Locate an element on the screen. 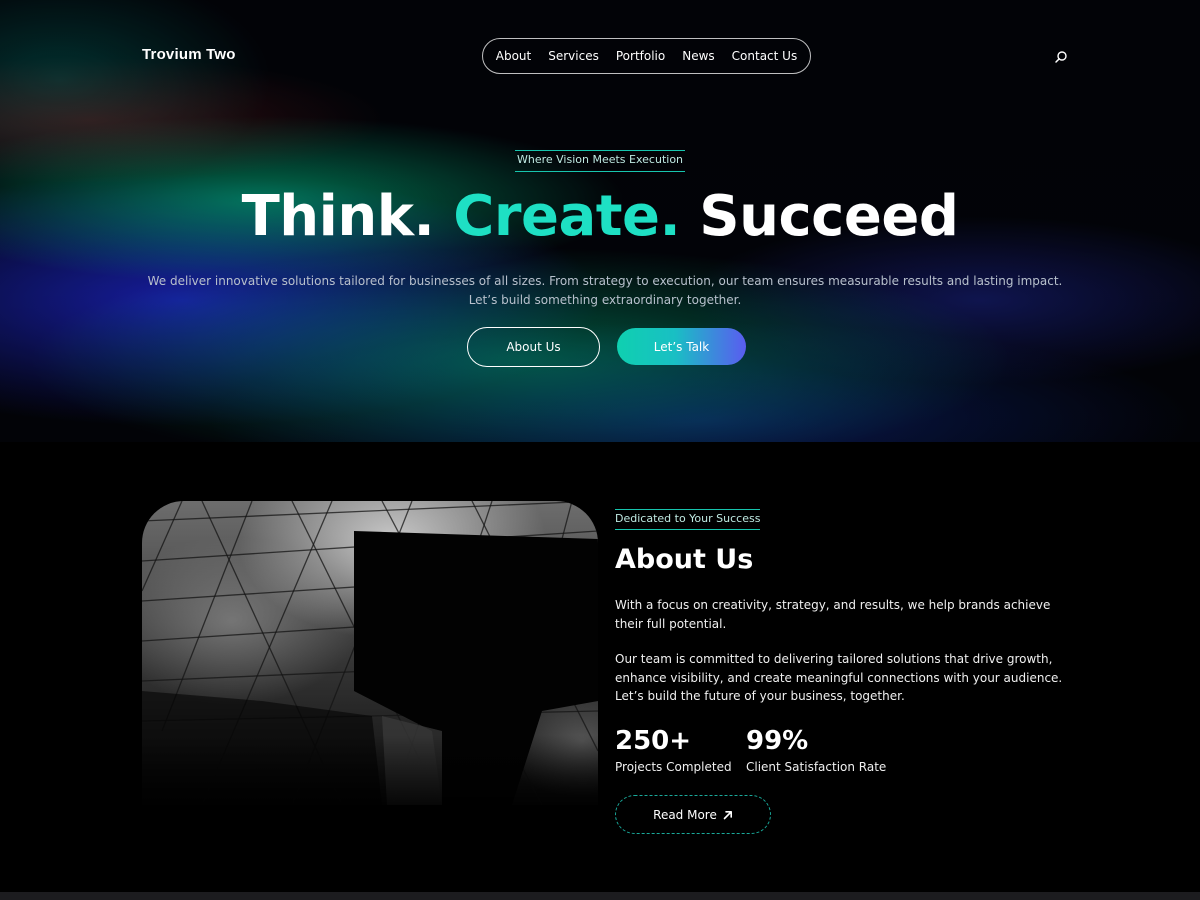 This screenshot has height=900, width=1200. search-icon is located at coordinates (1061, 56).